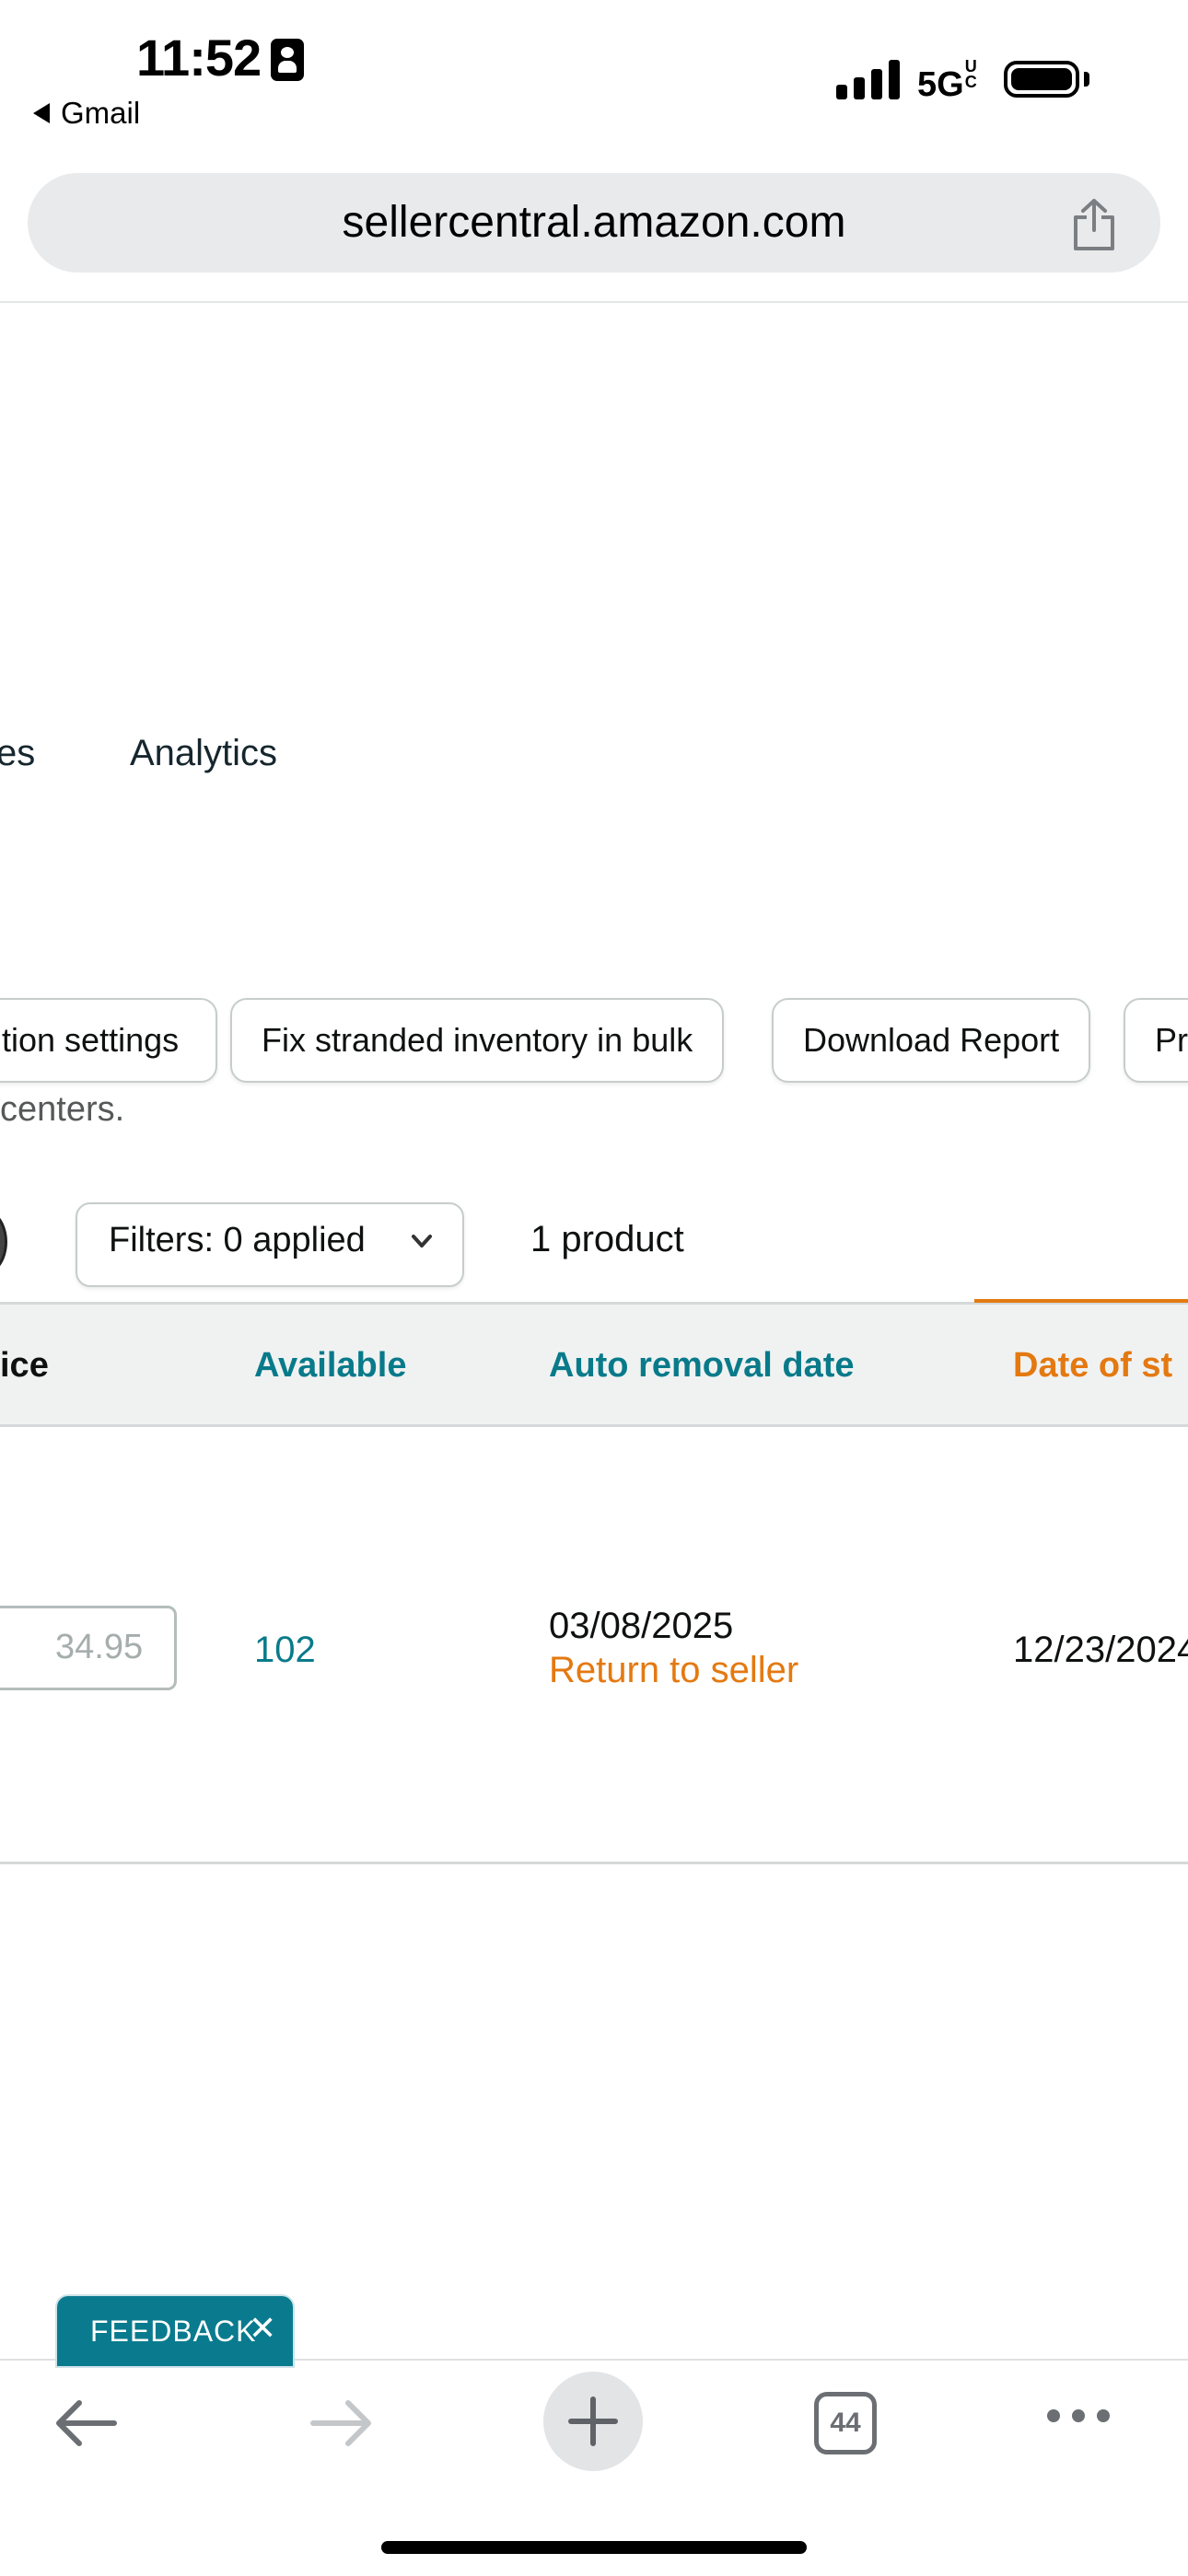 Image resolution: width=1188 pixels, height=2576 pixels. What do you see at coordinates (199, 58) in the screenshot?
I see `status-time: 11:52` at bounding box center [199, 58].